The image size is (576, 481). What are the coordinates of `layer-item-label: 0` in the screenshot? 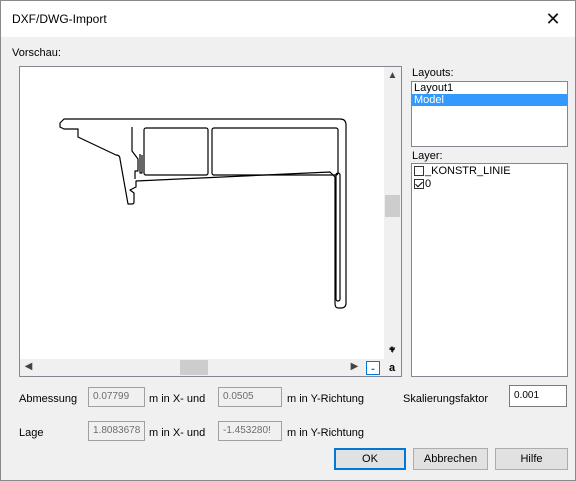 It's located at (428, 183).